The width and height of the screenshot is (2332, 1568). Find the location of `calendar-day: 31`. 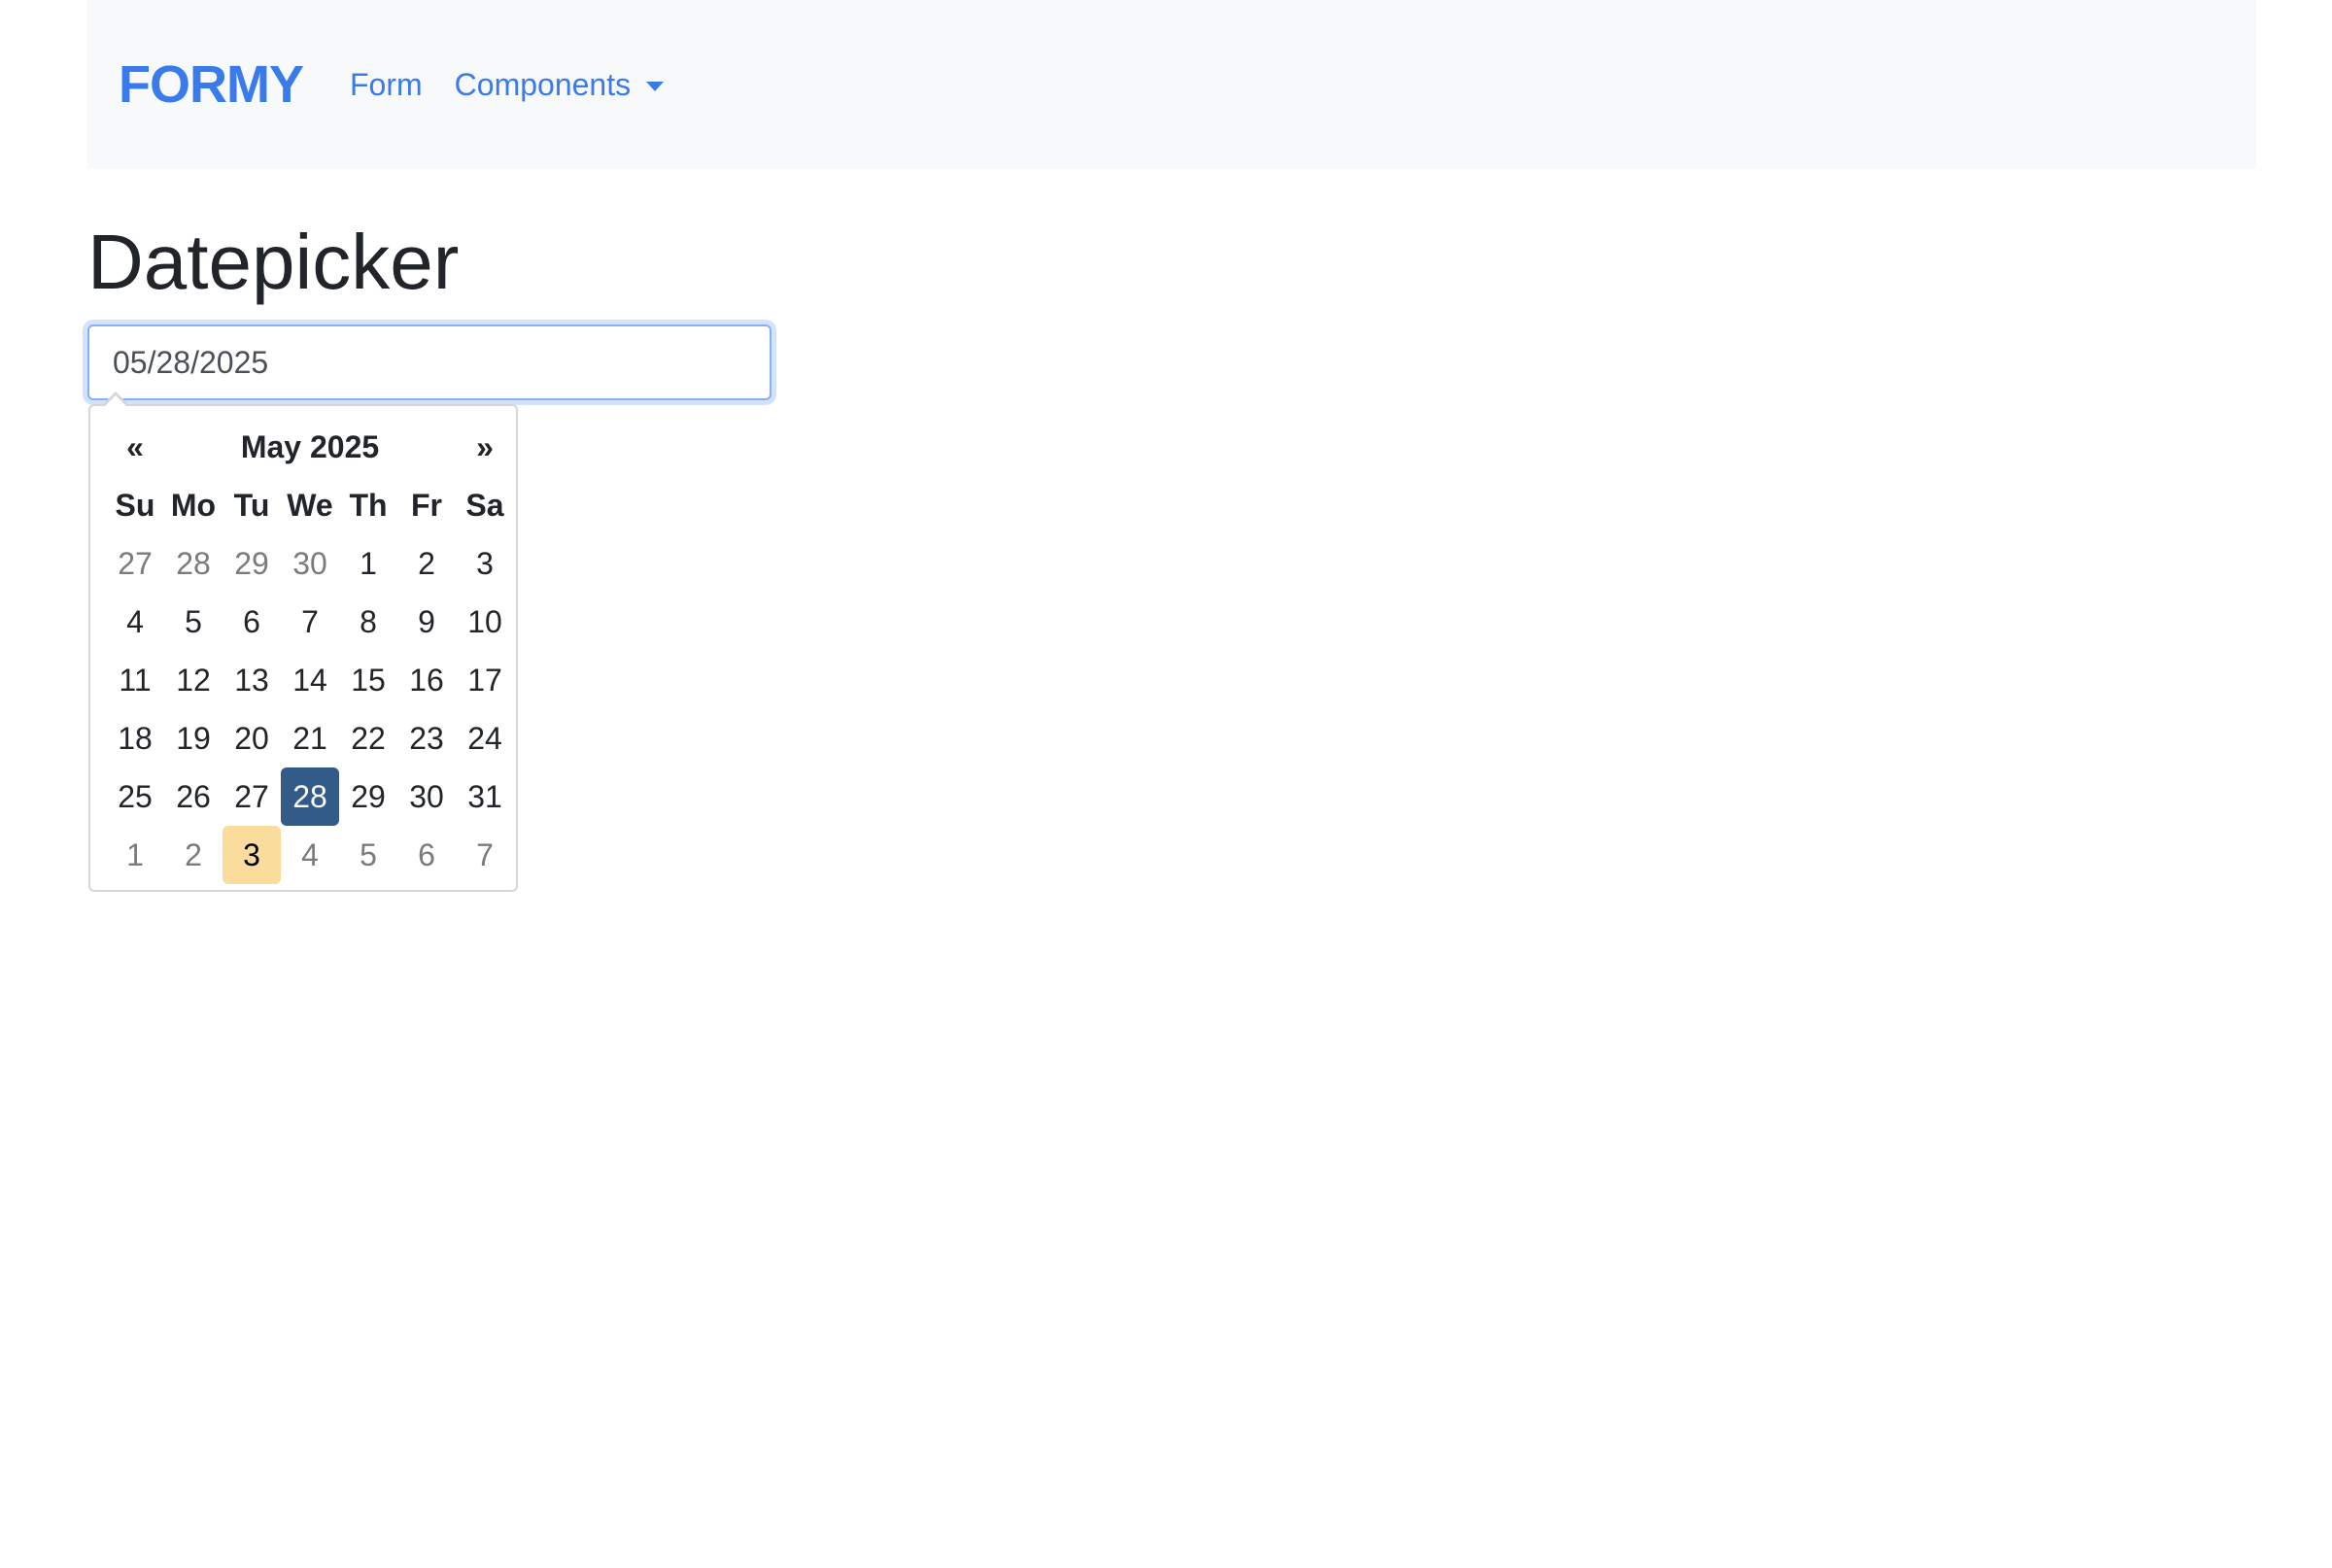

calendar-day: 31 is located at coordinates (485, 796).